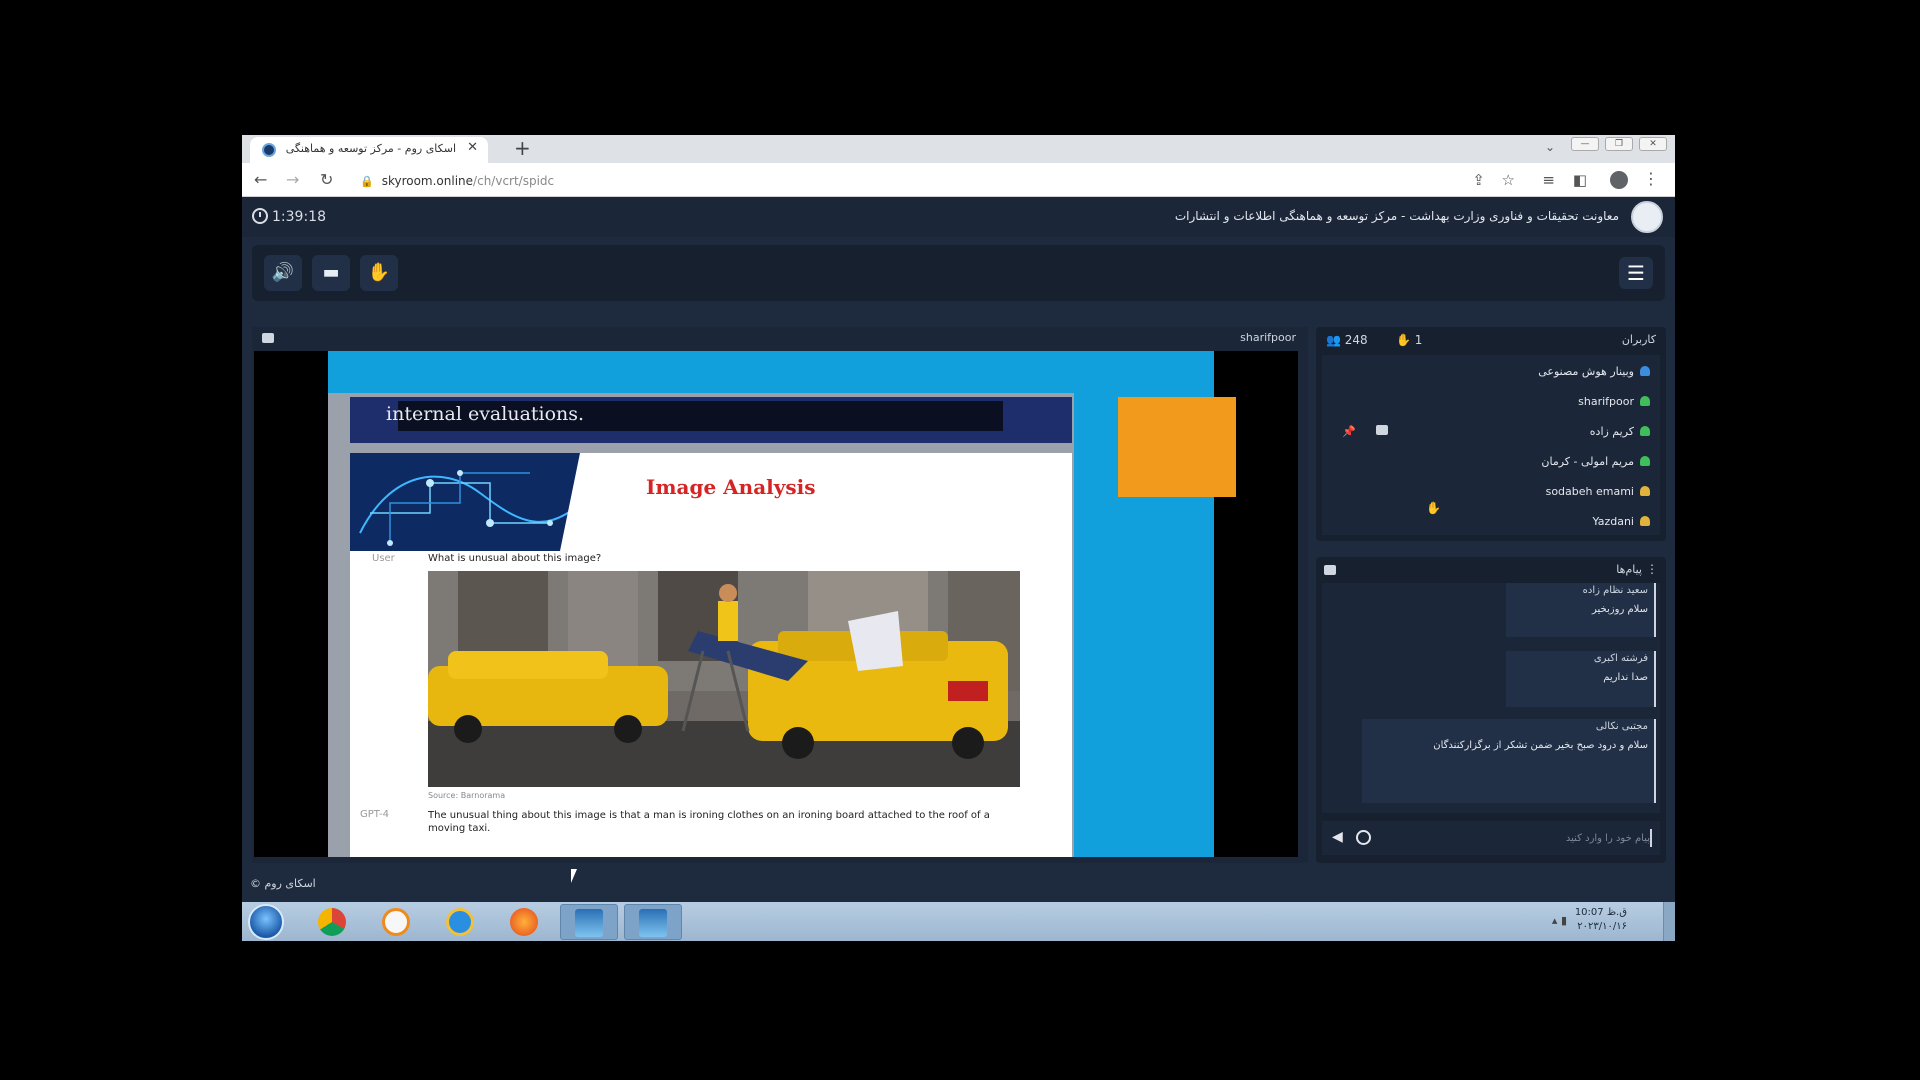 This screenshot has width=1920, height=1080. What do you see at coordinates (1555, 920) in the screenshot?
I see `tray-arrow-icon: ▴` at bounding box center [1555, 920].